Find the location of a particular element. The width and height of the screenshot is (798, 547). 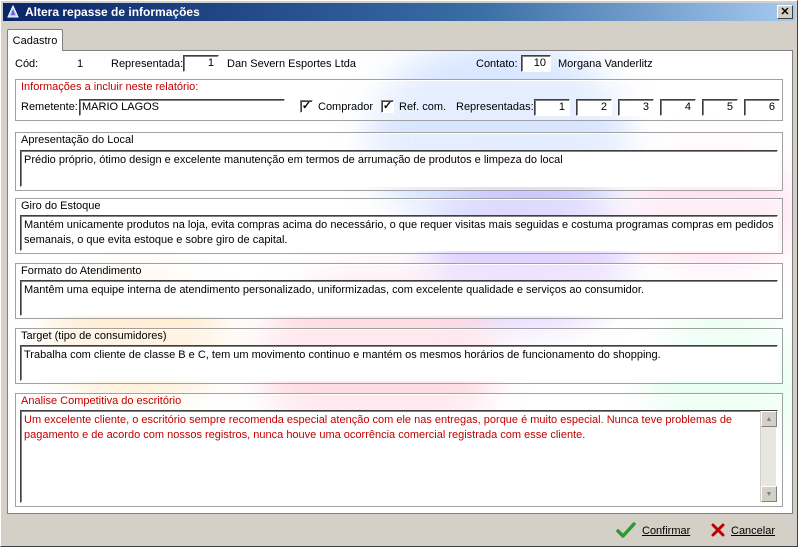

target-title: Target (tipo de consumidores) is located at coordinates (94, 336).